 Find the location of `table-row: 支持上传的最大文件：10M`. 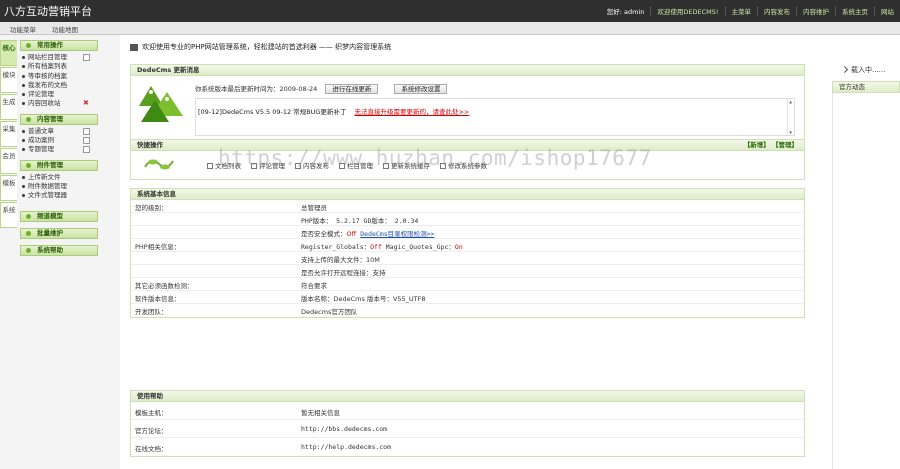

table-row: 支持上传的最大文件：10M is located at coordinates (467, 258).